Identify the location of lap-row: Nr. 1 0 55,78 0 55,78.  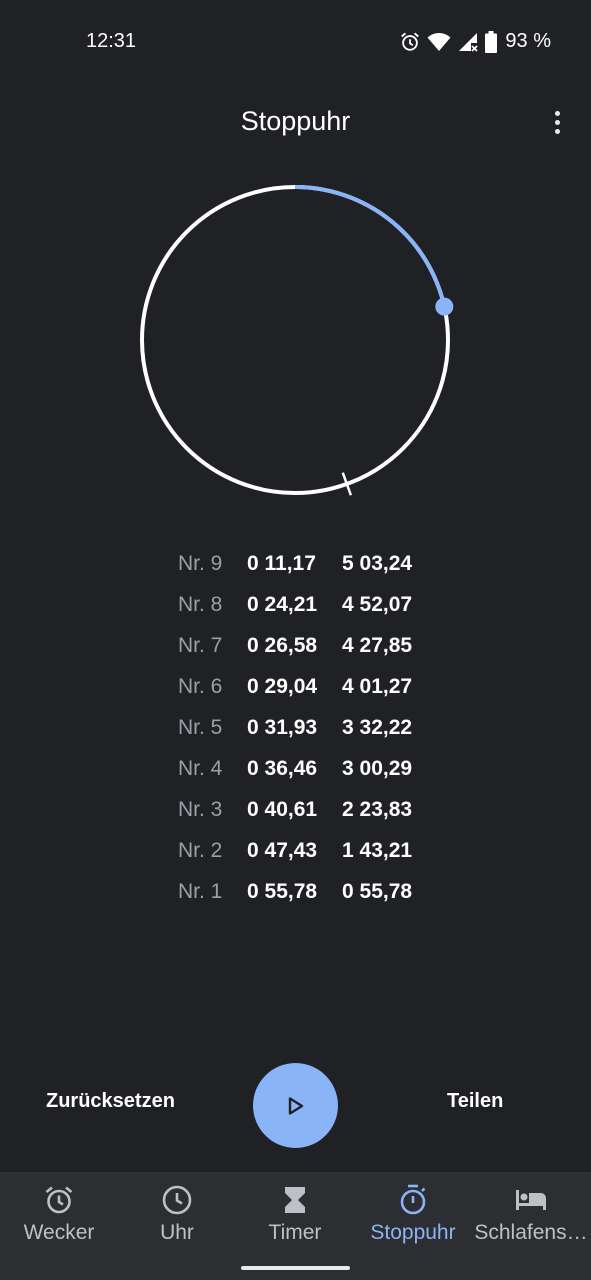
(295, 894).